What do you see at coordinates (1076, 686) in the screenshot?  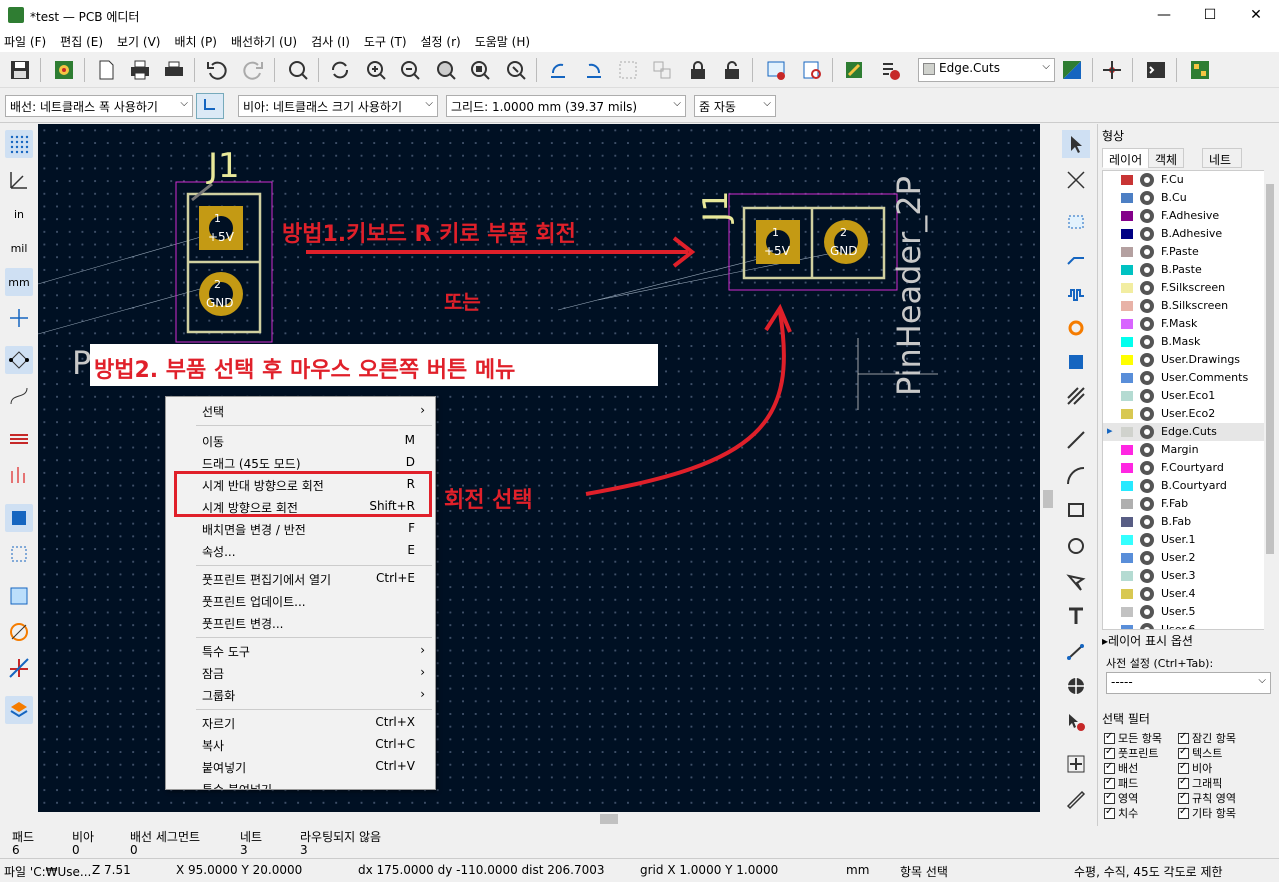 I see `place-origin-icon` at bounding box center [1076, 686].